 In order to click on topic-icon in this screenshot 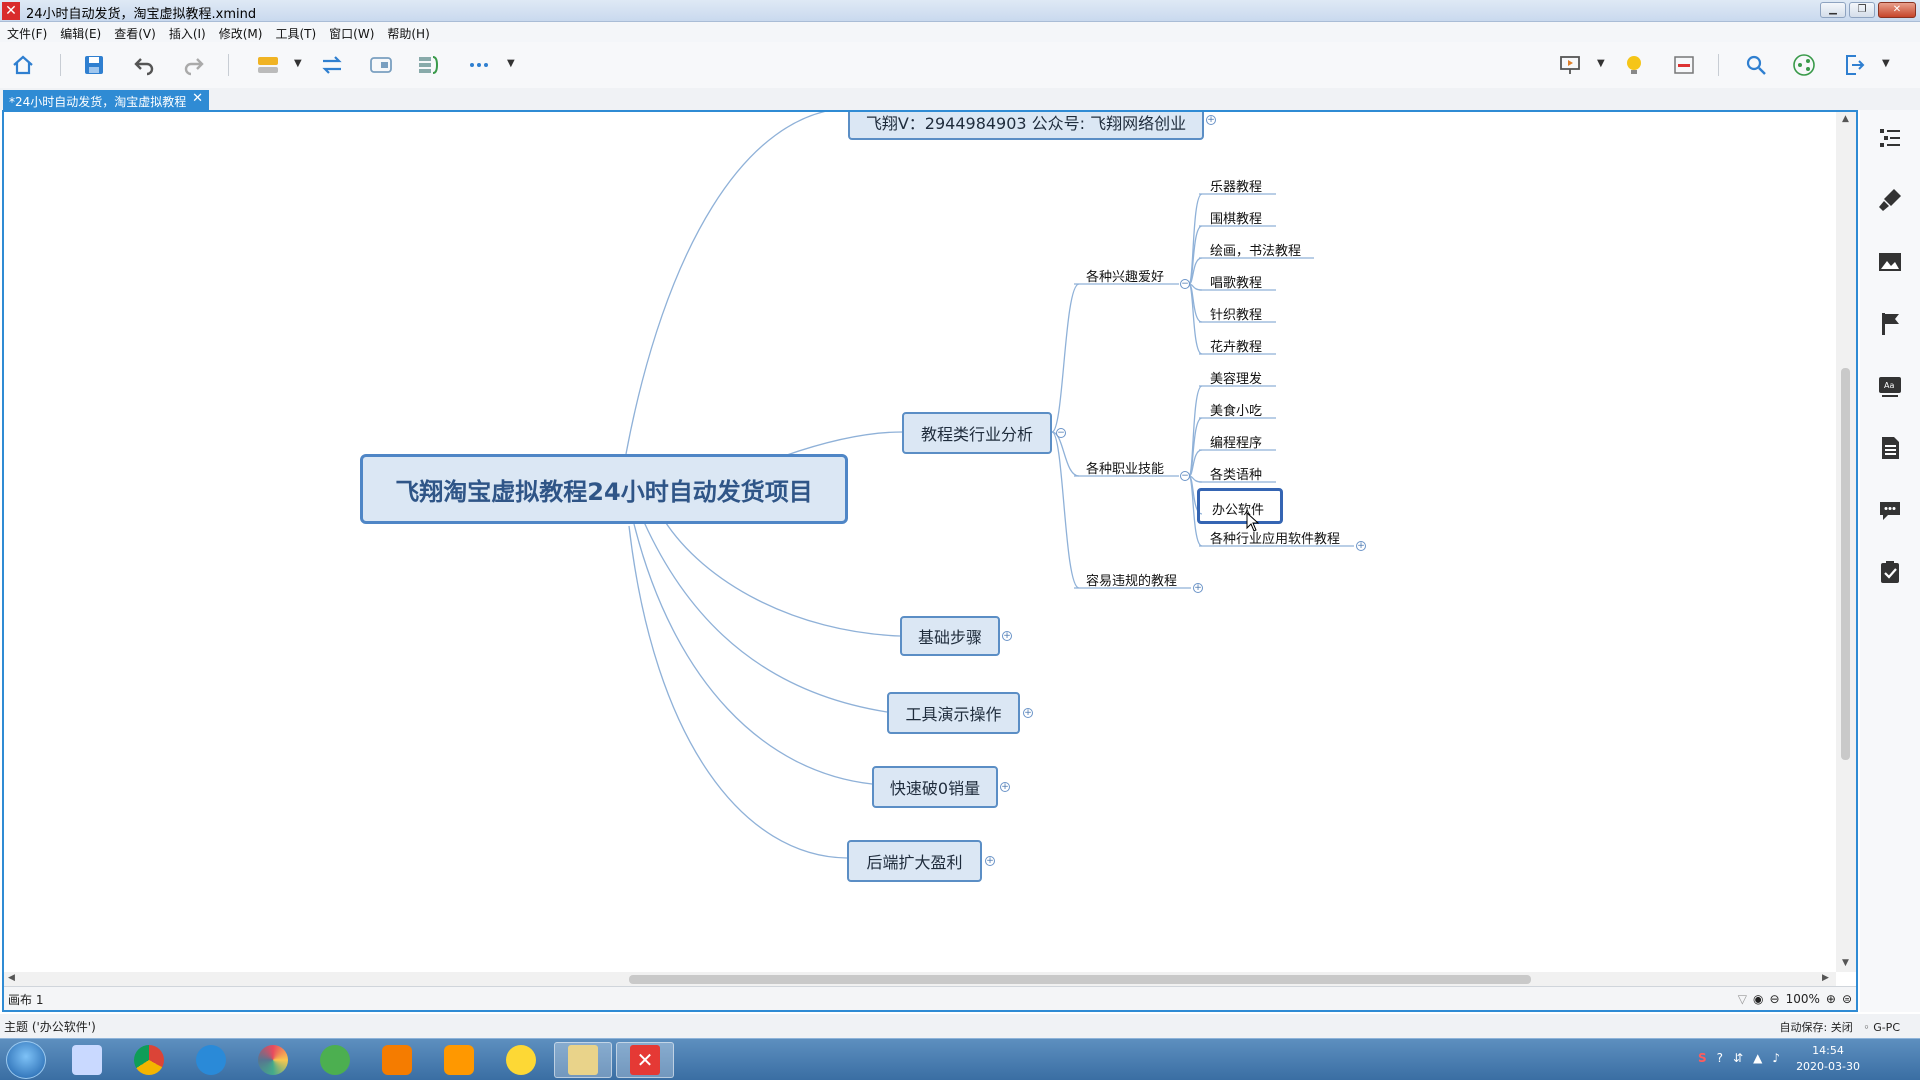, I will do `click(268, 65)`.